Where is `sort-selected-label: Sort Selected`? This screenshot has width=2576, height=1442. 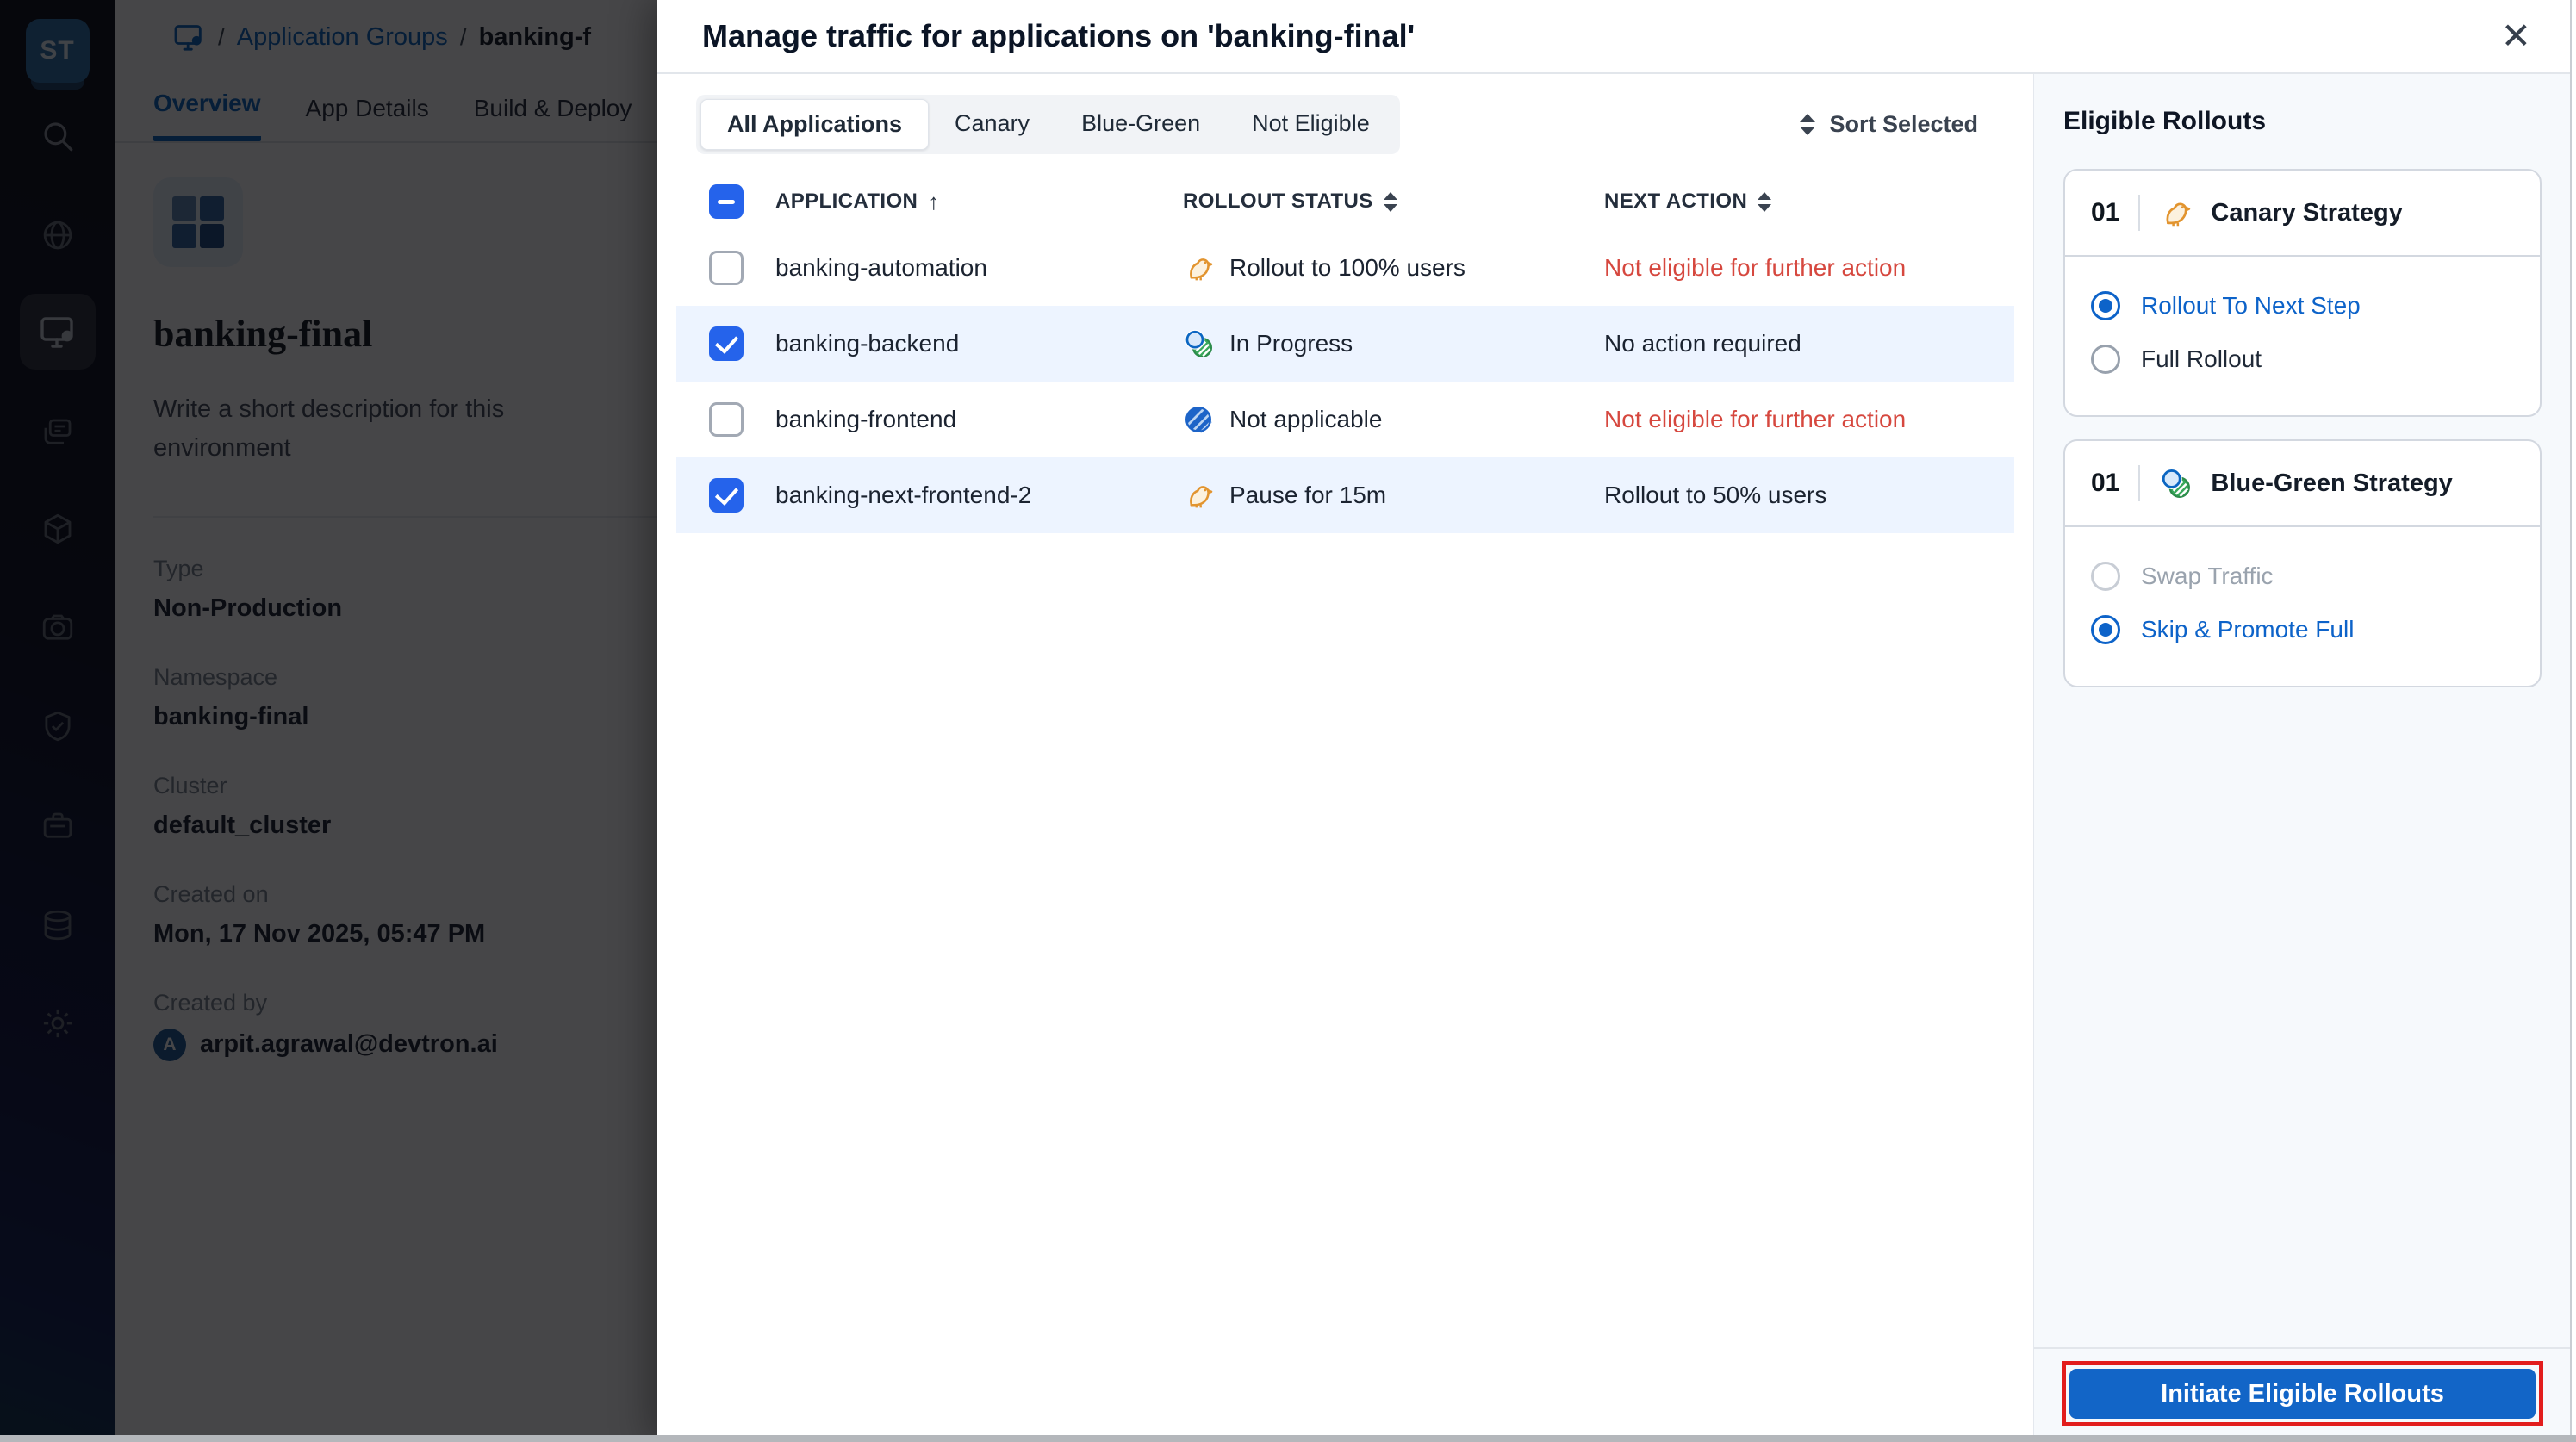
sort-selected-label: Sort Selected is located at coordinates (1904, 124).